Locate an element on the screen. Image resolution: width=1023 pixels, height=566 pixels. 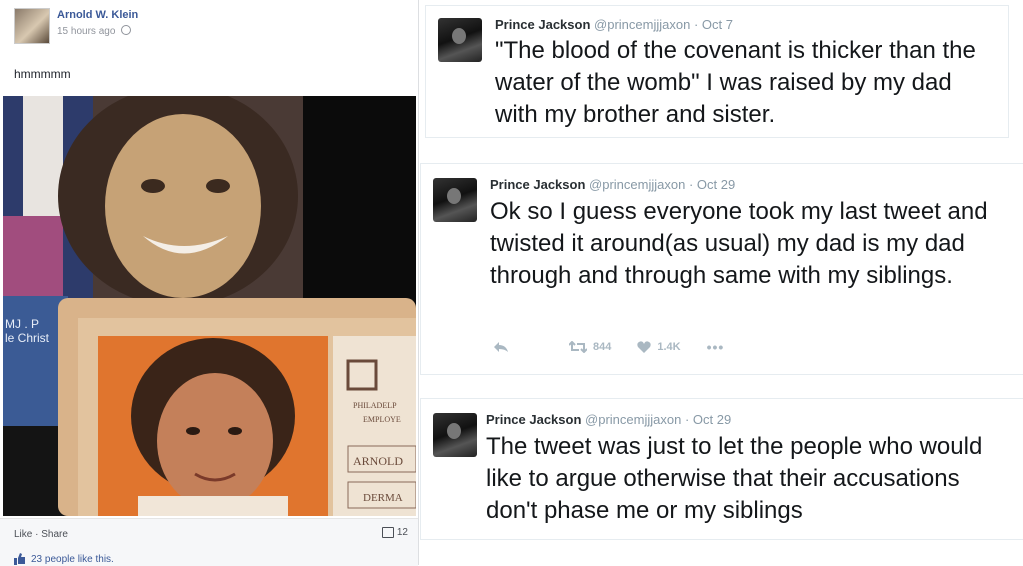
more-button: ••• is located at coordinates (716, 347).